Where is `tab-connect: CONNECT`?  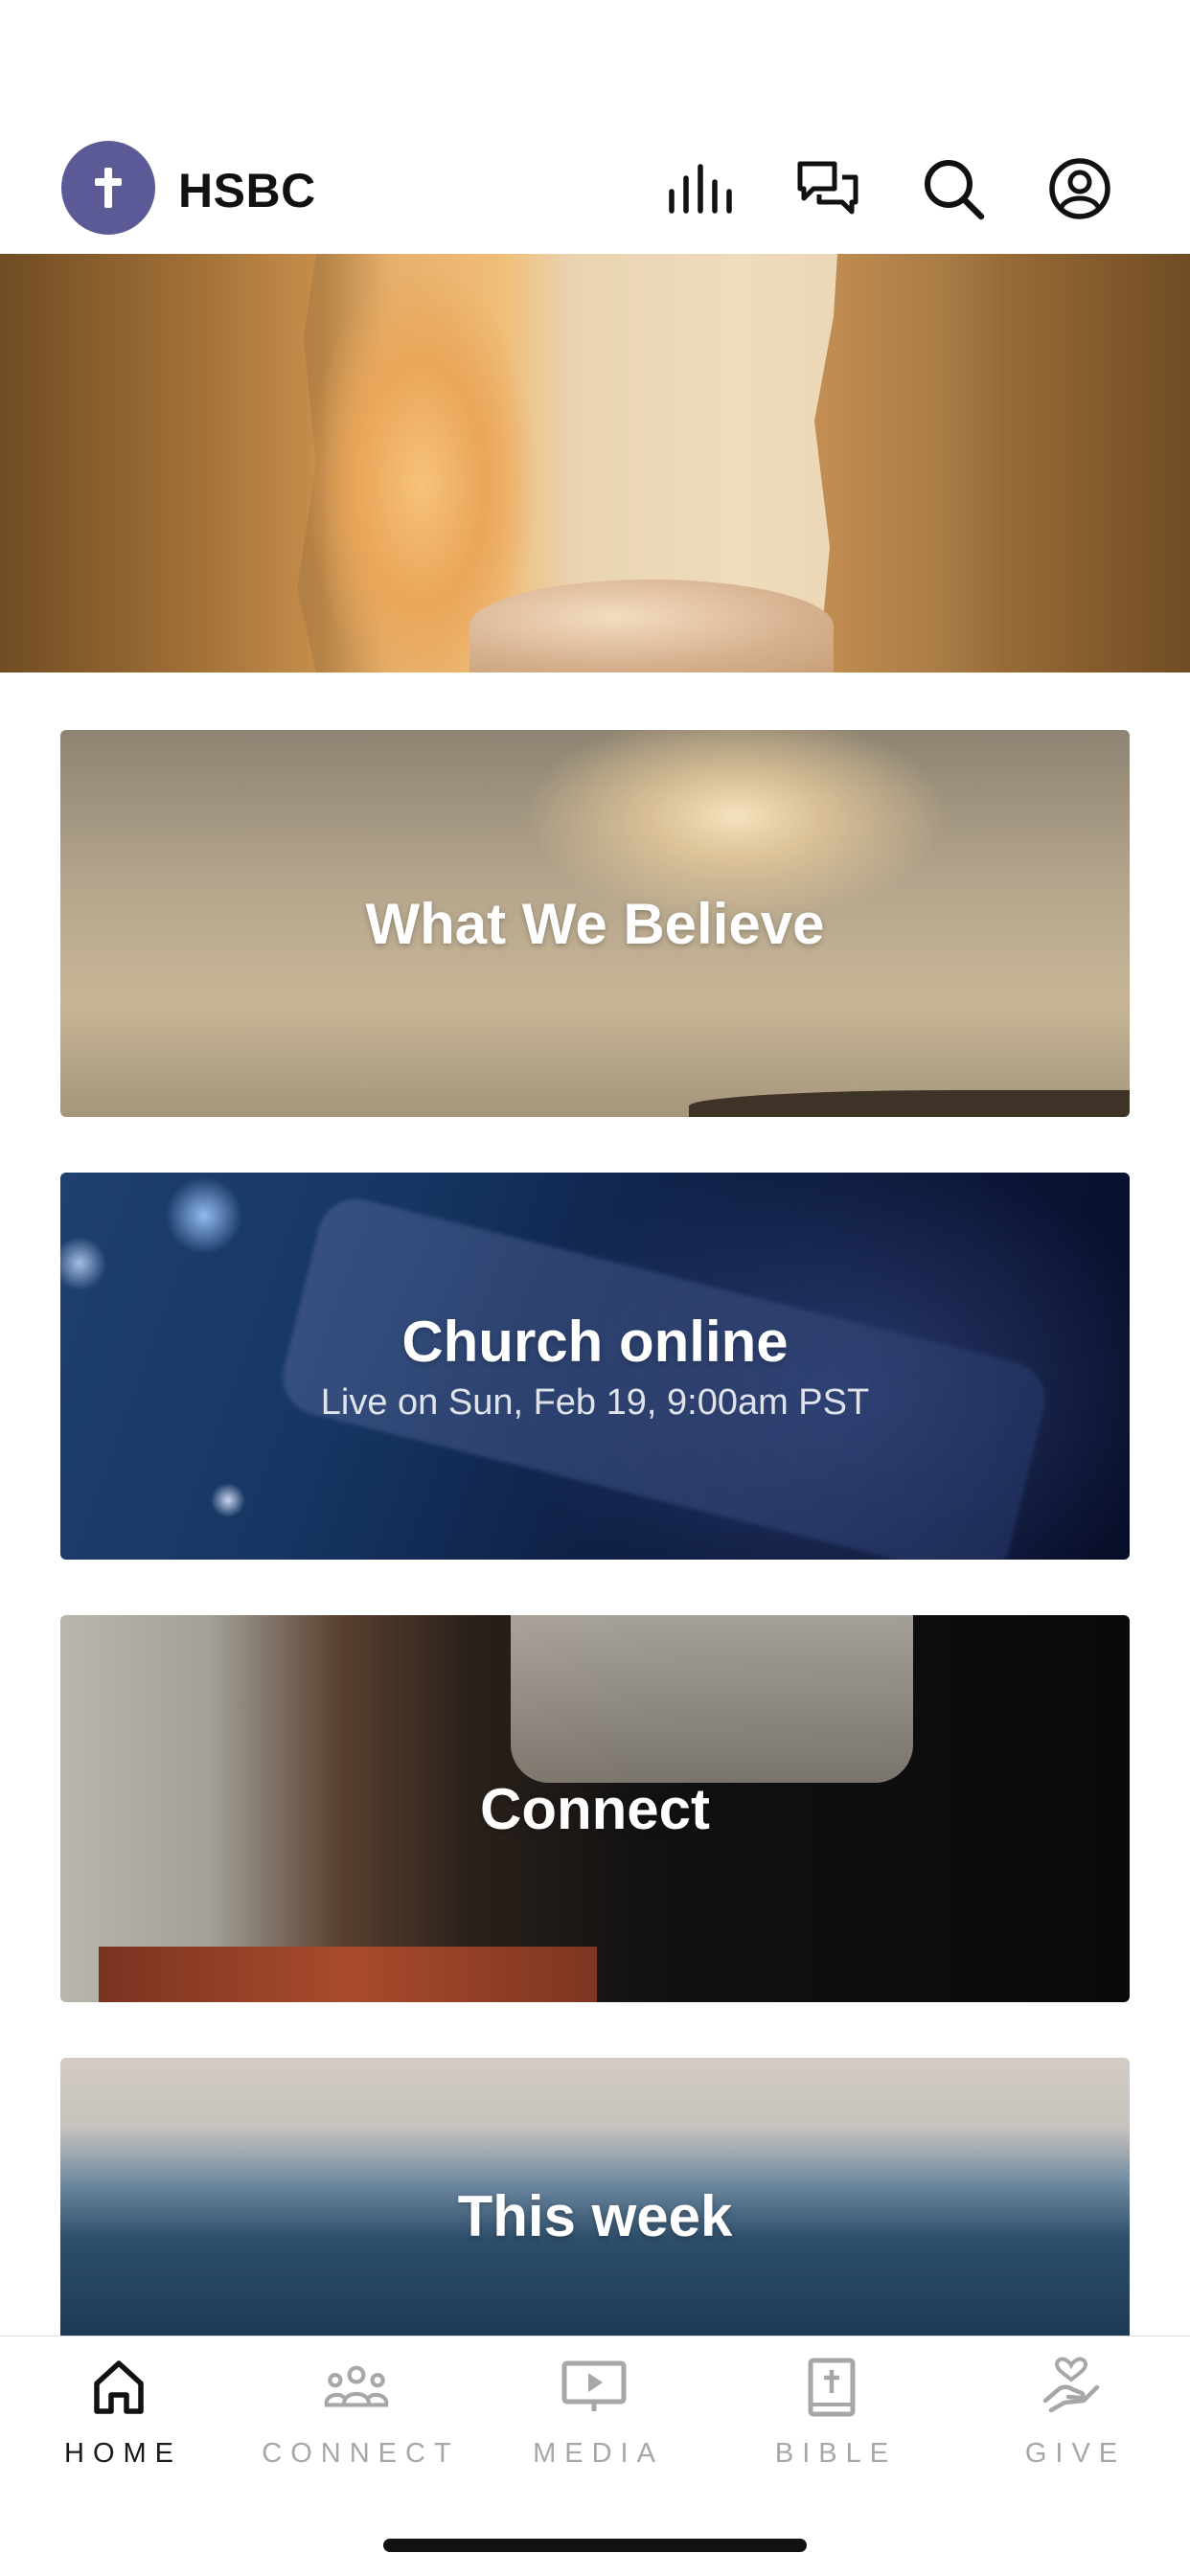
tab-connect: CONNECT is located at coordinates (357, 2425).